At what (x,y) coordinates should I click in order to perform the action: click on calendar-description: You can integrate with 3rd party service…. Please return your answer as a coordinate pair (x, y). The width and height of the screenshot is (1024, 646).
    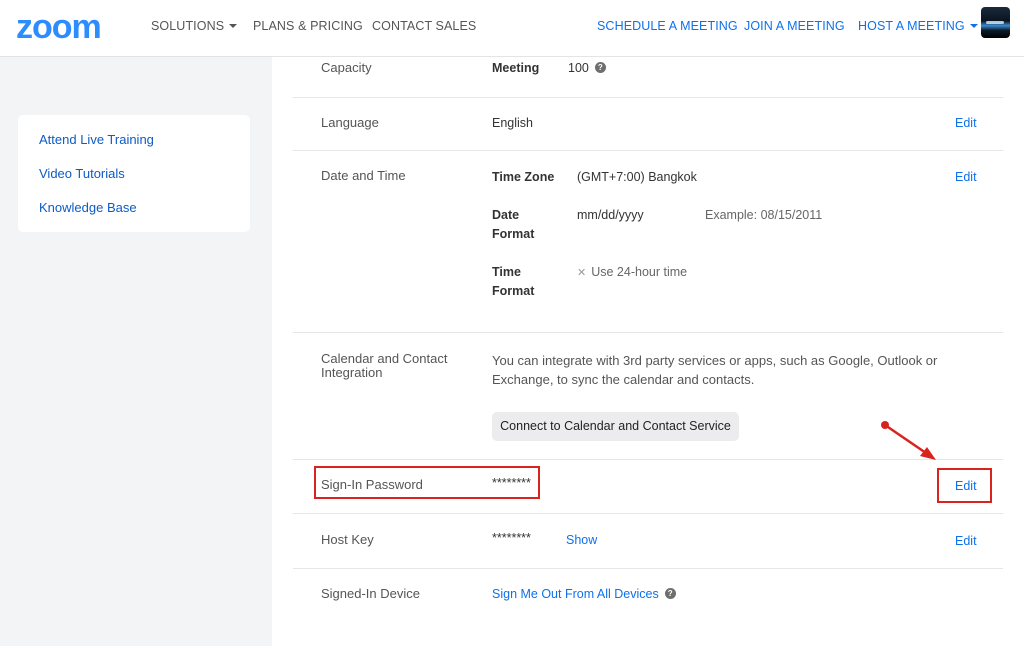
    Looking at the image, I should click on (715, 370).